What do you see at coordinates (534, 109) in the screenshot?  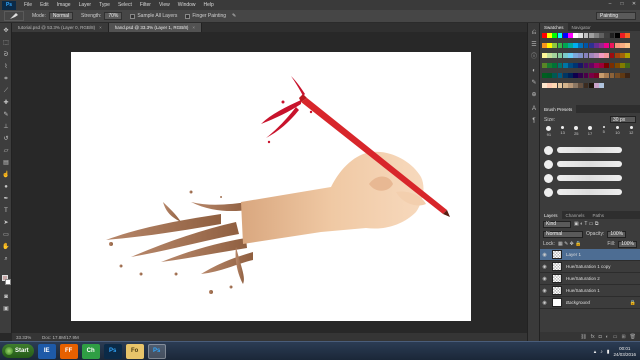 I see `character-icon: A` at bounding box center [534, 109].